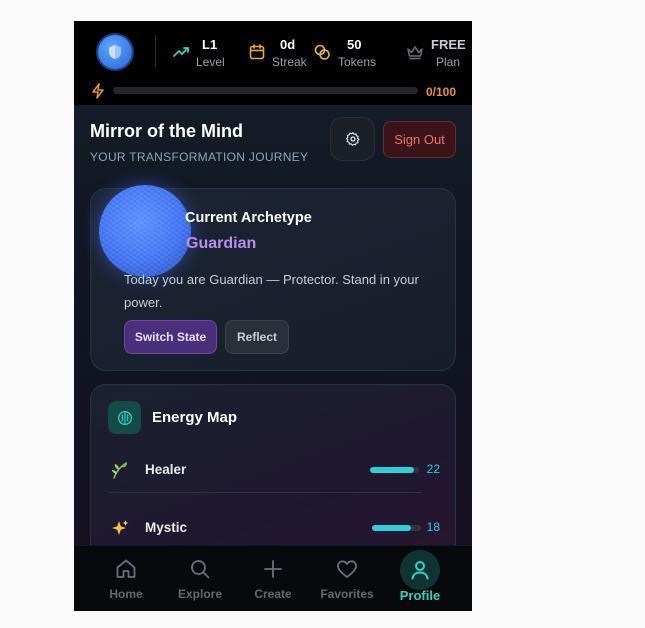  Describe the element at coordinates (199, 157) in the screenshot. I see `page-subtitle: YOUR TRANSFORMATION JOURNEY` at that location.